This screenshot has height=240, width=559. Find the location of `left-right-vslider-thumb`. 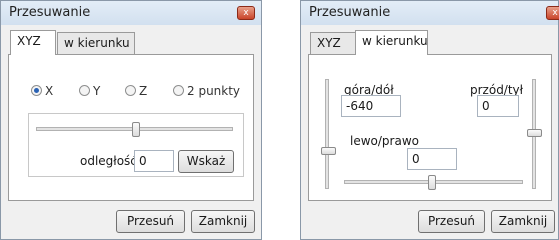

left-right-vslider-thumb is located at coordinates (328, 151).